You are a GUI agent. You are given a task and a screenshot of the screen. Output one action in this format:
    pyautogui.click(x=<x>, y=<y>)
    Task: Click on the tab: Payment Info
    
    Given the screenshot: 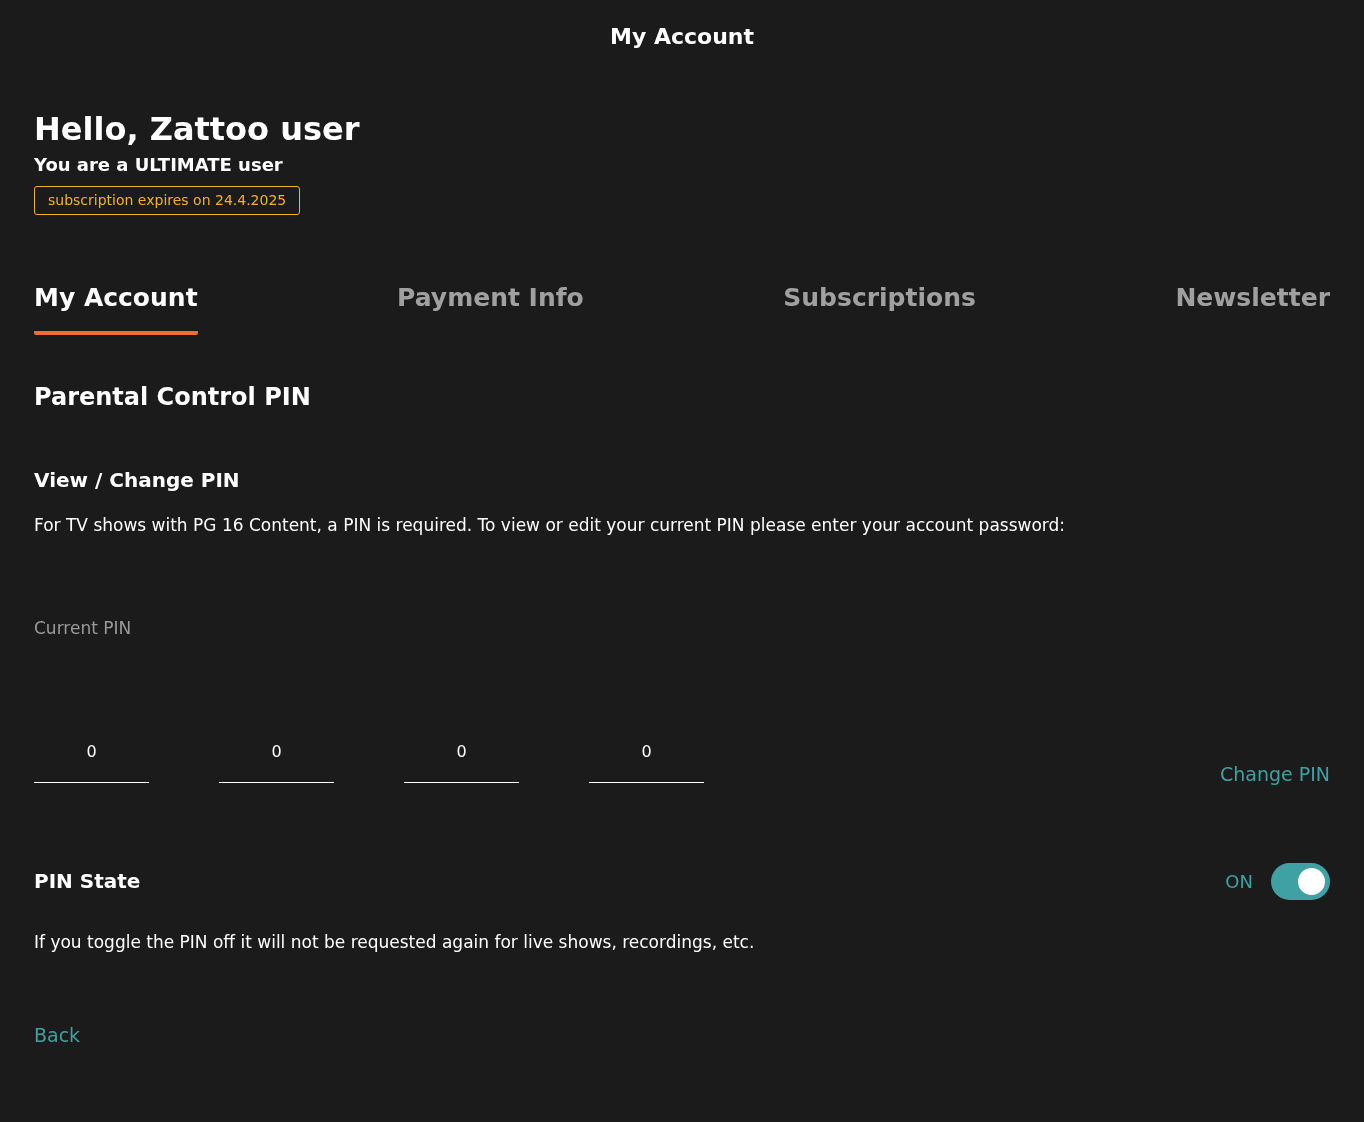 What is the action you would take?
    pyautogui.click(x=490, y=307)
    